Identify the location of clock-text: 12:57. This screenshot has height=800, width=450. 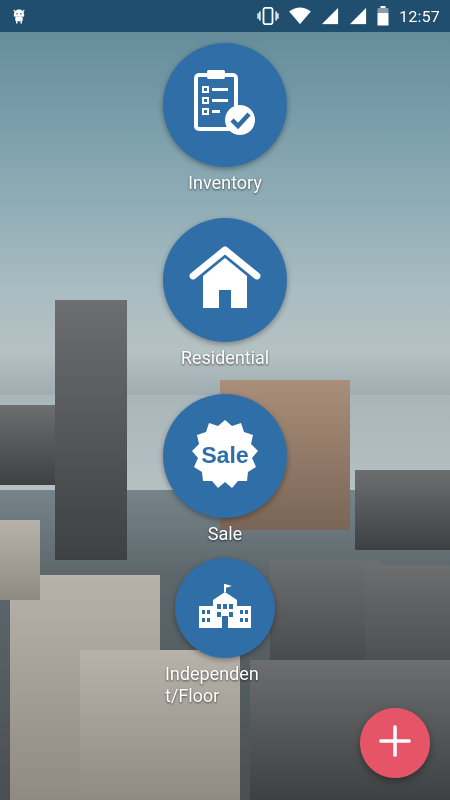
(419, 16).